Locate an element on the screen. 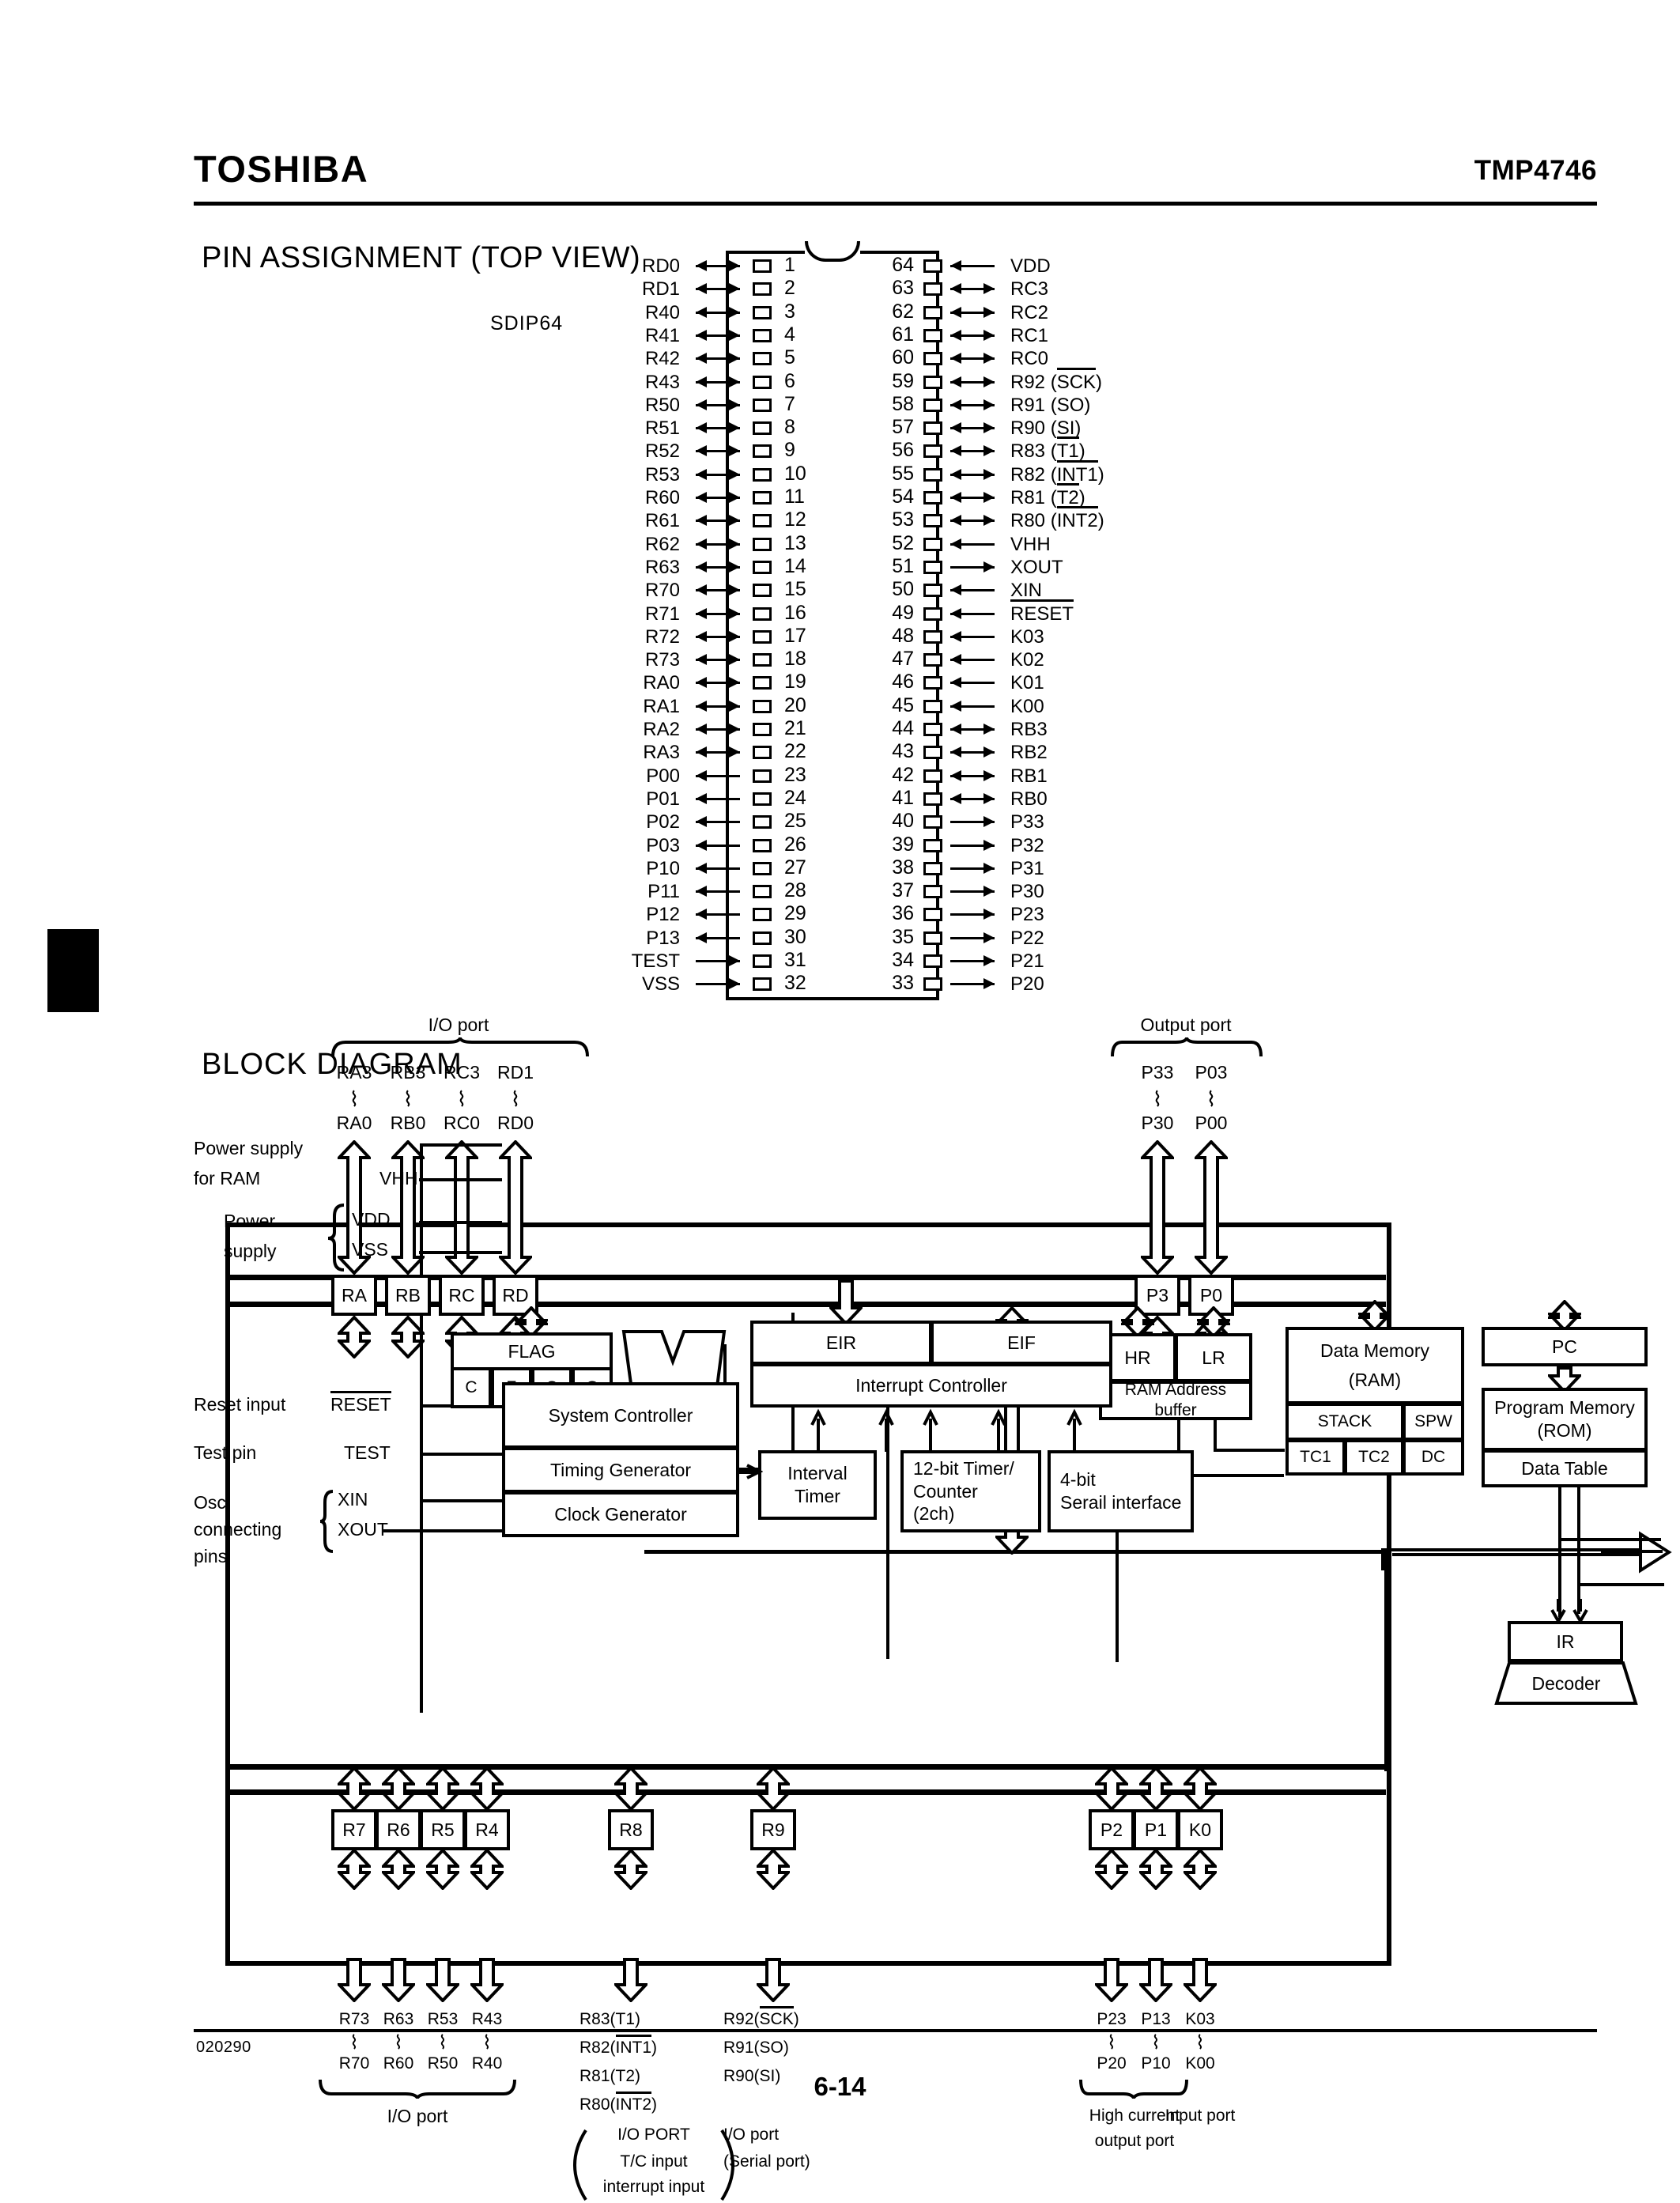  timer-counter-block: 12-bit Timer/ Counter (2ch) is located at coordinates (970, 1491).